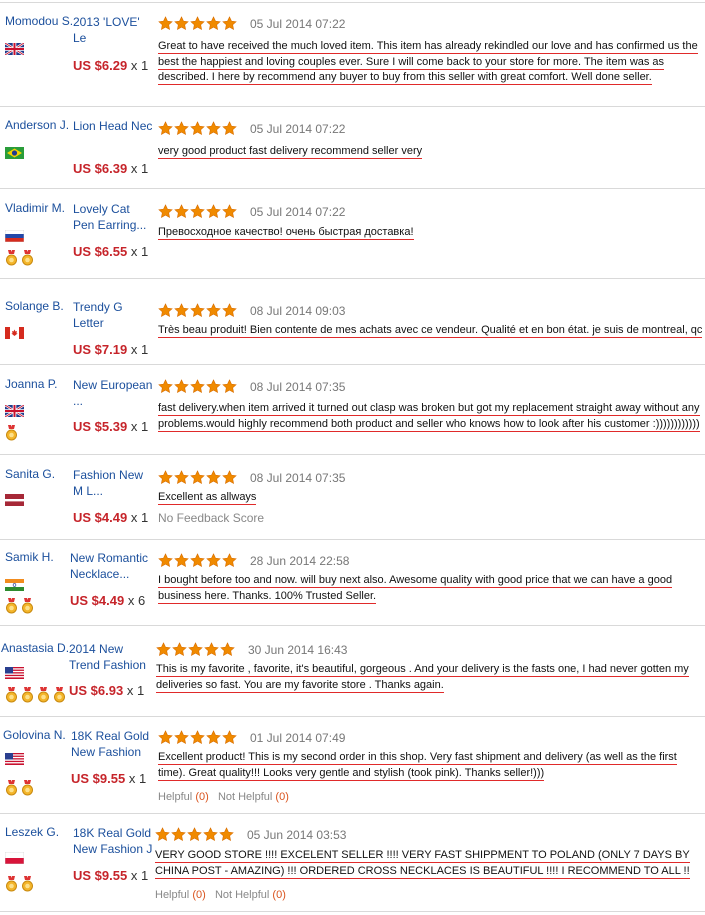  Describe the element at coordinates (136, 600) in the screenshot. I see `order-quantity: x 6` at that location.